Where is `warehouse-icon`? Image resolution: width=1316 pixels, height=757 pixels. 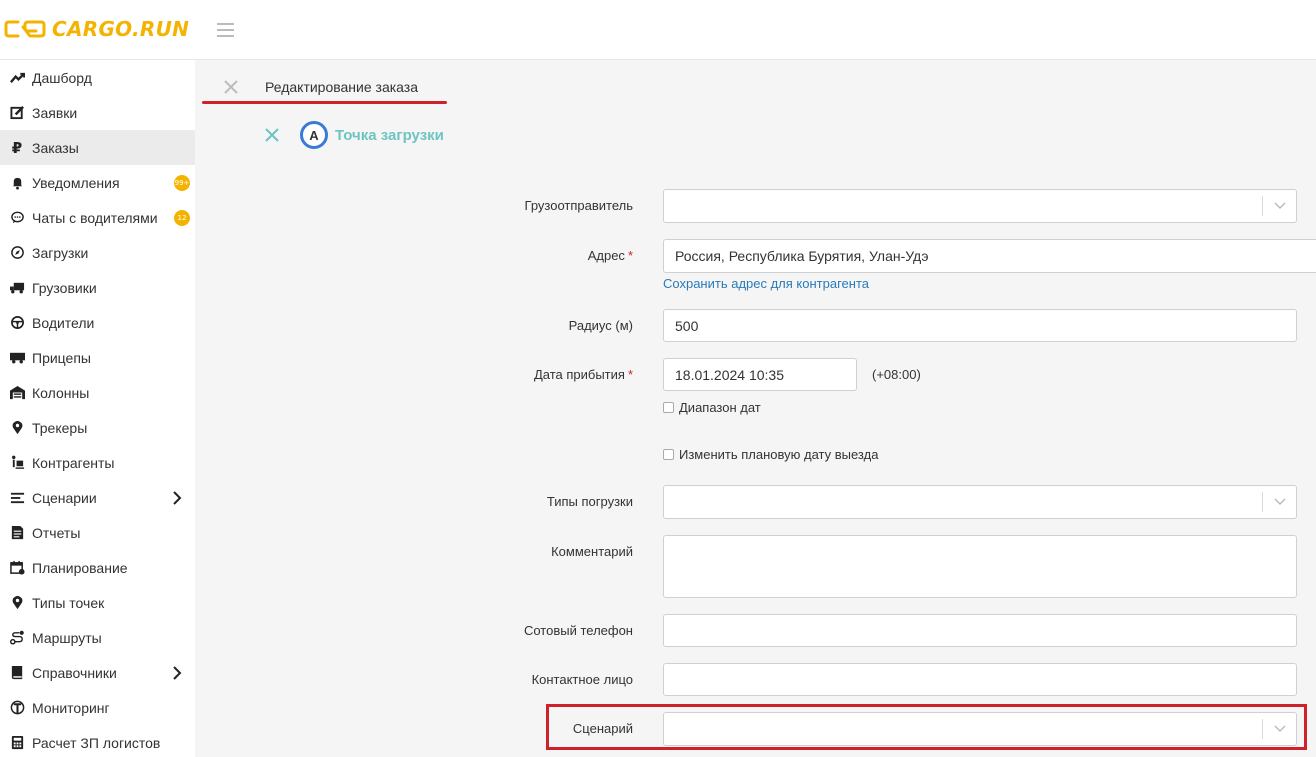
warehouse-icon is located at coordinates (17, 393).